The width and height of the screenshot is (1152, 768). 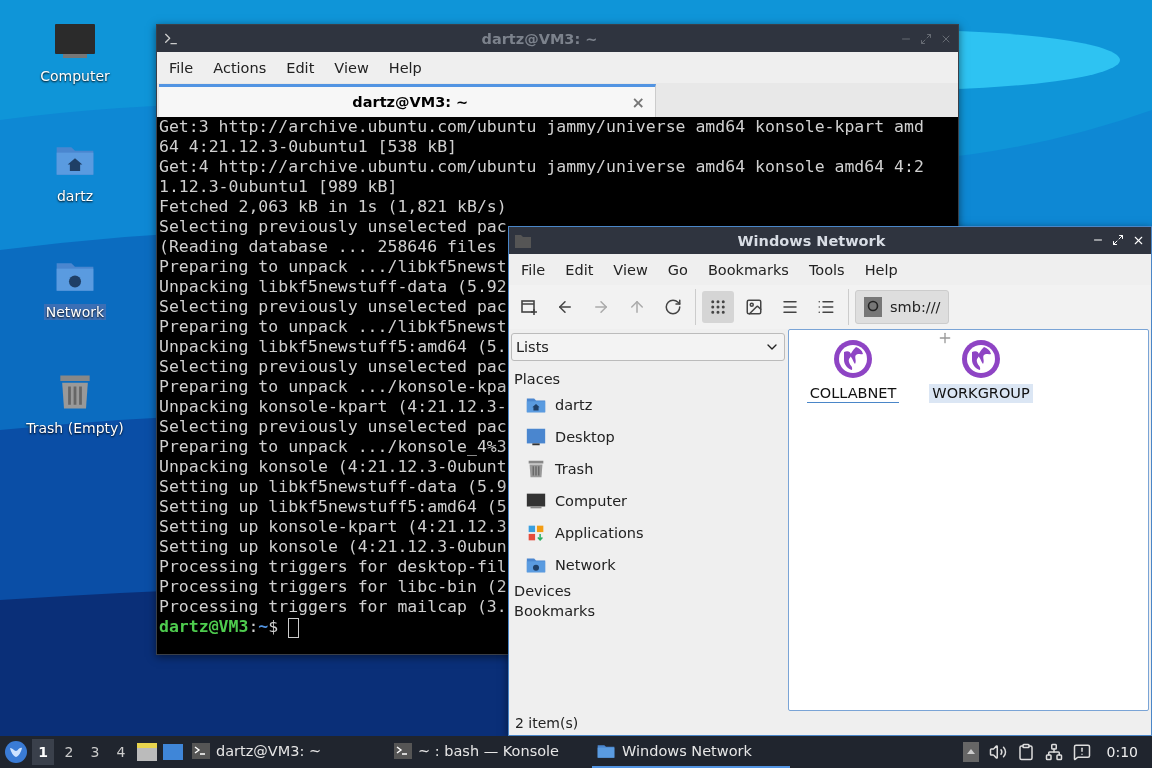 I want to click on network-item-label: COLLABNET, so click(x=853, y=393).